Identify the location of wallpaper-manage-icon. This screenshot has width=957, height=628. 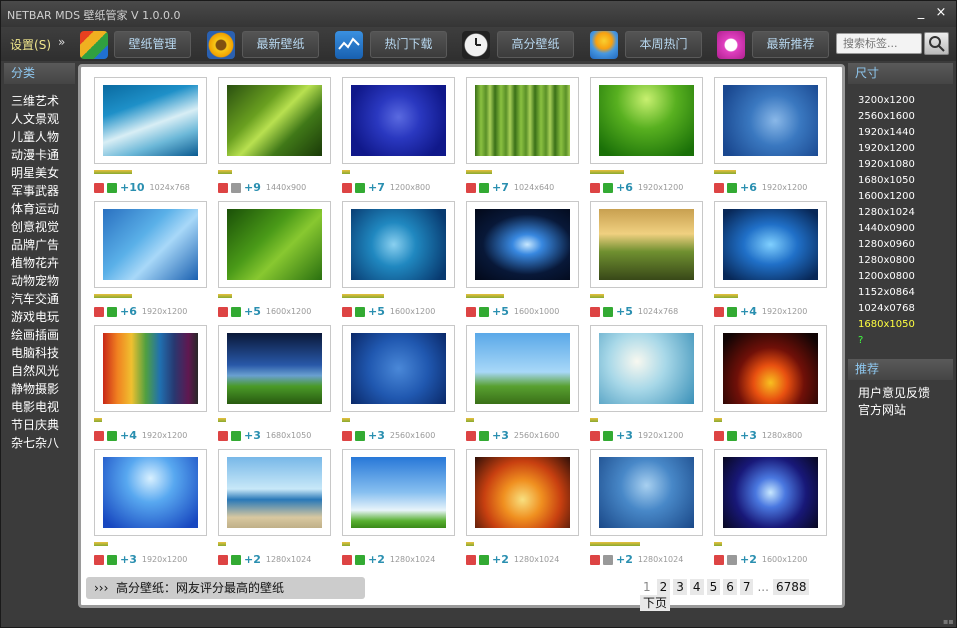
(94, 45).